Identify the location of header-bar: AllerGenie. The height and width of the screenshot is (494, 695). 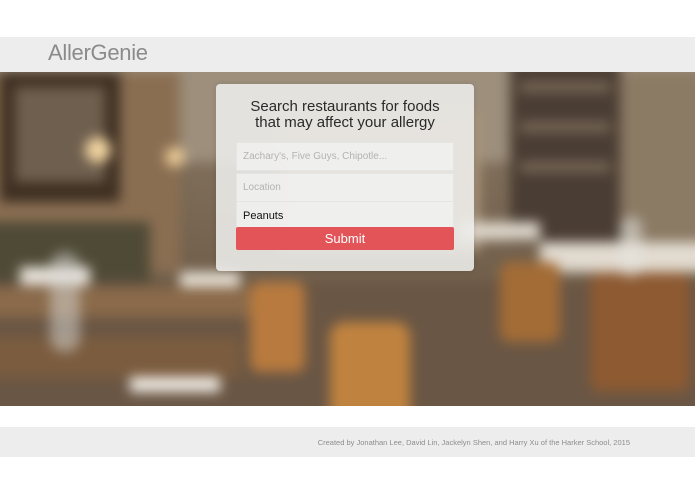
(347, 54).